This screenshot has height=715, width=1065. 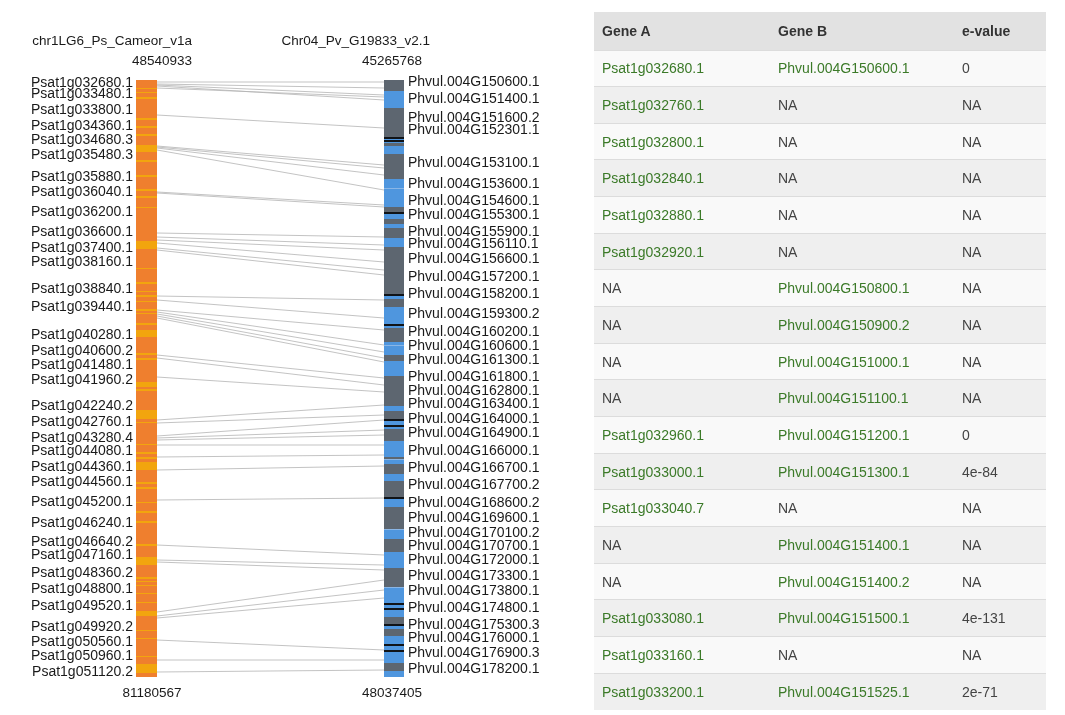 I want to click on gene-link: Psat1g032880.1, so click(x=653, y=214).